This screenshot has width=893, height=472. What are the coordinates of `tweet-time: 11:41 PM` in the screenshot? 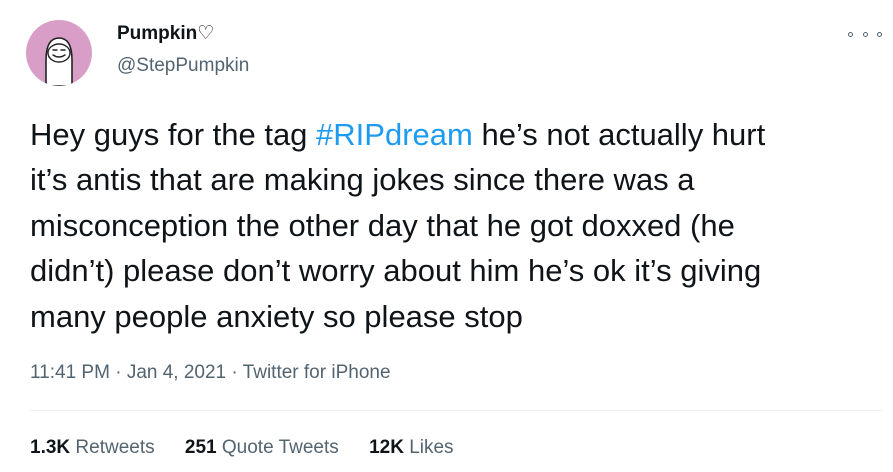 It's located at (70, 372).